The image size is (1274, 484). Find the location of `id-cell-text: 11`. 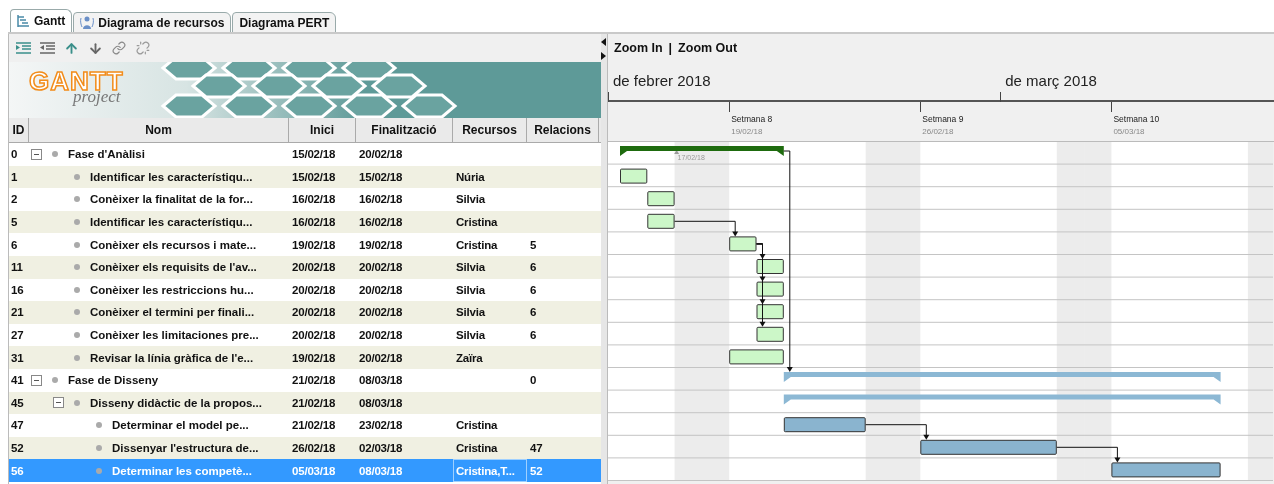

id-cell-text: 11 is located at coordinates (17, 267).